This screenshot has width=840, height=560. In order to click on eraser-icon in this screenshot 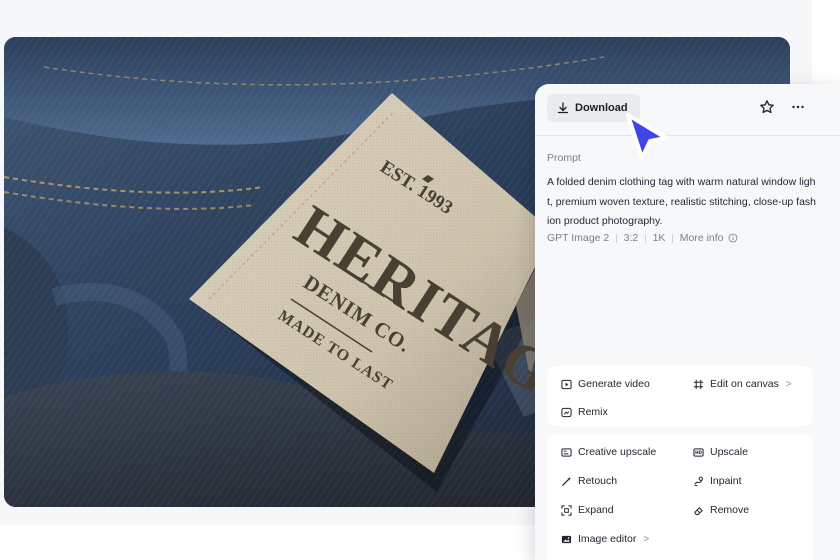, I will do `click(698, 510)`.